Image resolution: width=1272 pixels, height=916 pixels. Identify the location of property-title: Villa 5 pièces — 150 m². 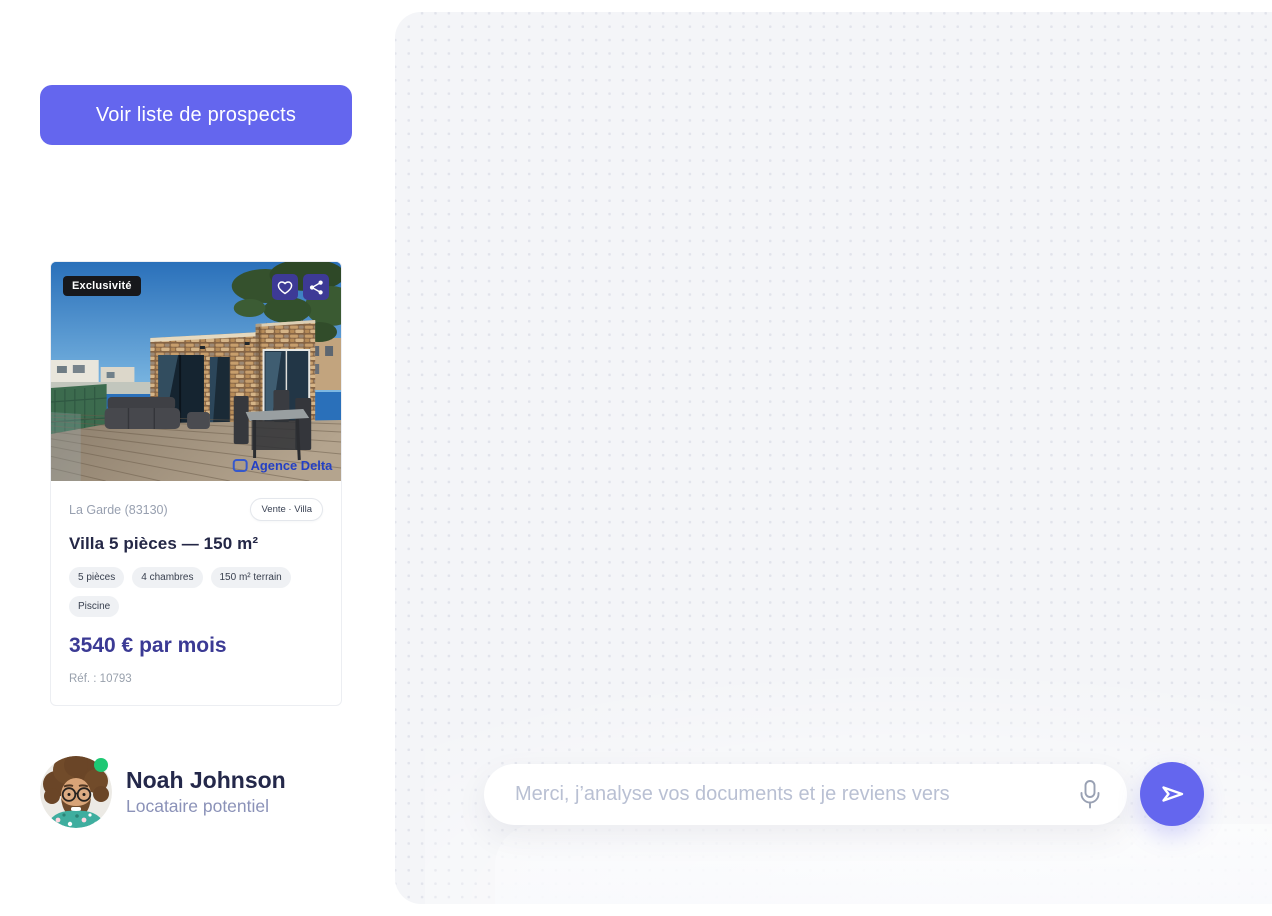
(164, 543).